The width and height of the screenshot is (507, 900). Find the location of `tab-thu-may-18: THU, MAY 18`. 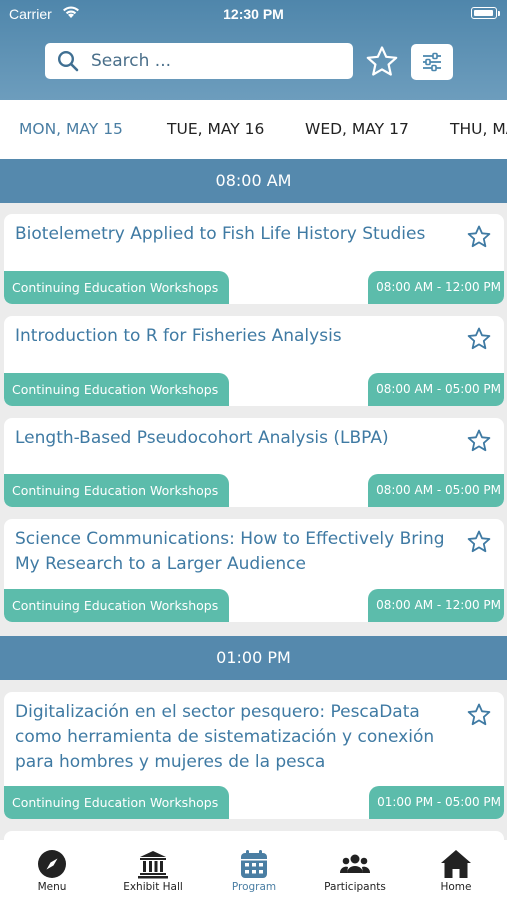

tab-thu-may-18: THU, MAY 18 is located at coordinates (478, 129).